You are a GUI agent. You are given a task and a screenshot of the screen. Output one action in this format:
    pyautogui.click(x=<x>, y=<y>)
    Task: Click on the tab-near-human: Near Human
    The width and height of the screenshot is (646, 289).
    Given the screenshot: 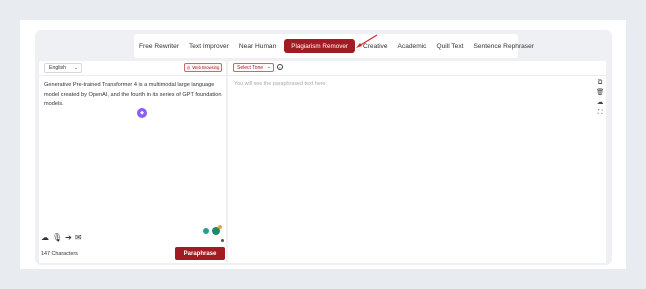 What is the action you would take?
    pyautogui.click(x=257, y=46)
    